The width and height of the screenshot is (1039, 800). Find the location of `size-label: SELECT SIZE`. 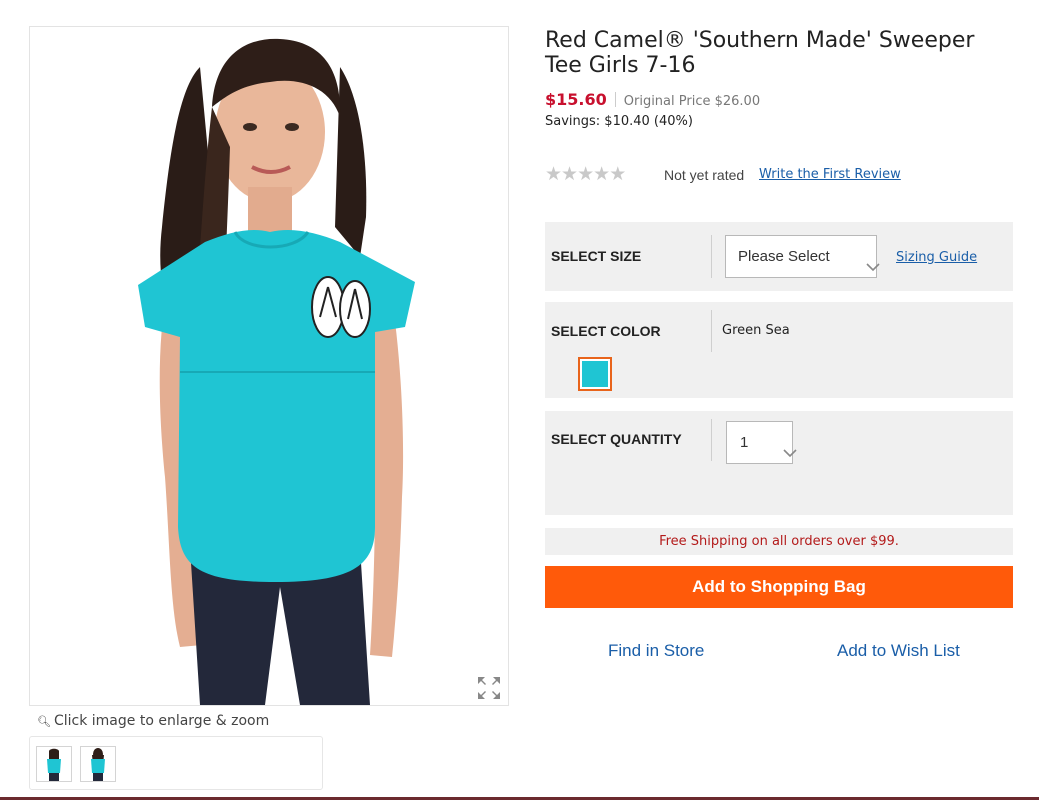

size-label: SELECT SIZE is located at coordinates (596, 256).